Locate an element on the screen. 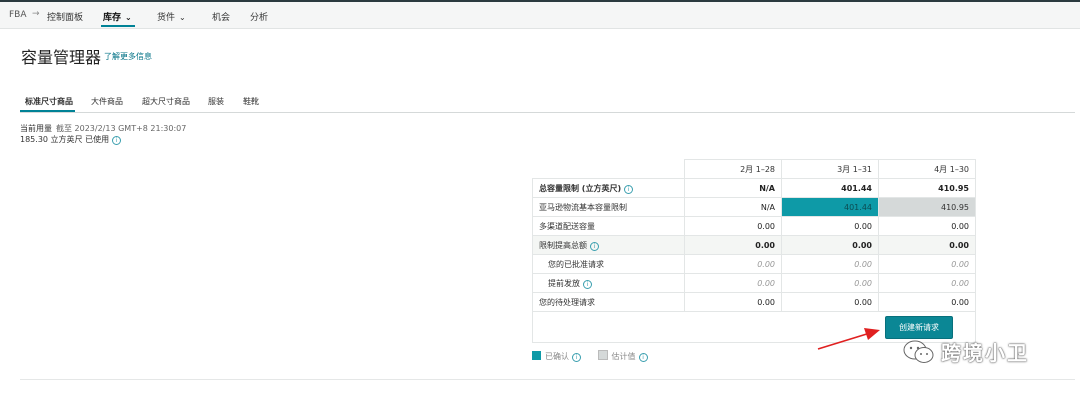 The height and width of the screenshot is (401, 1080). table-header-row: 2月 1–28 3月 1–31 4月 1–30 is located at coordinates (754, 169).